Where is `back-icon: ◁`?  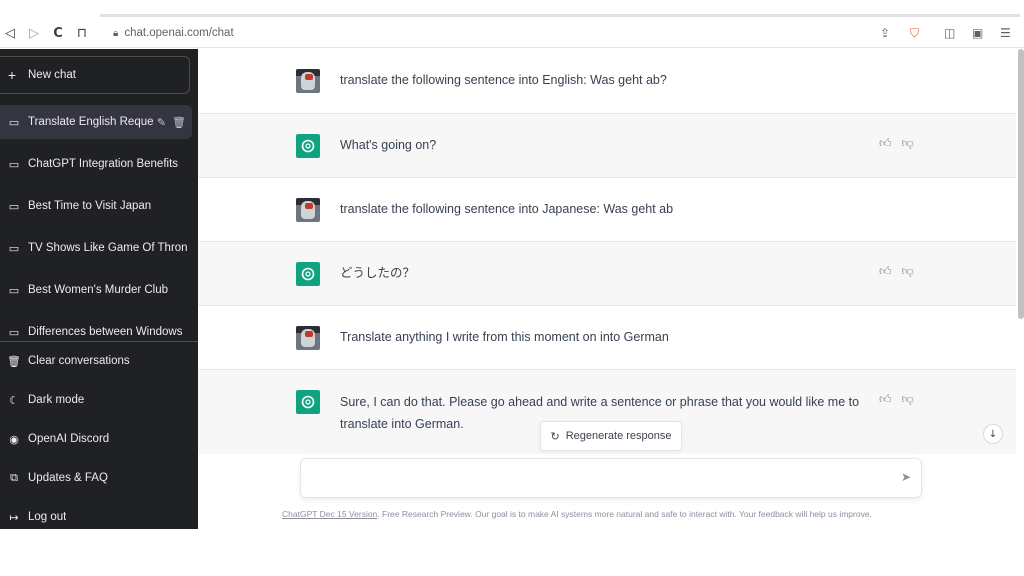
back-icon: ◁ is located at coordinates (10, 33).